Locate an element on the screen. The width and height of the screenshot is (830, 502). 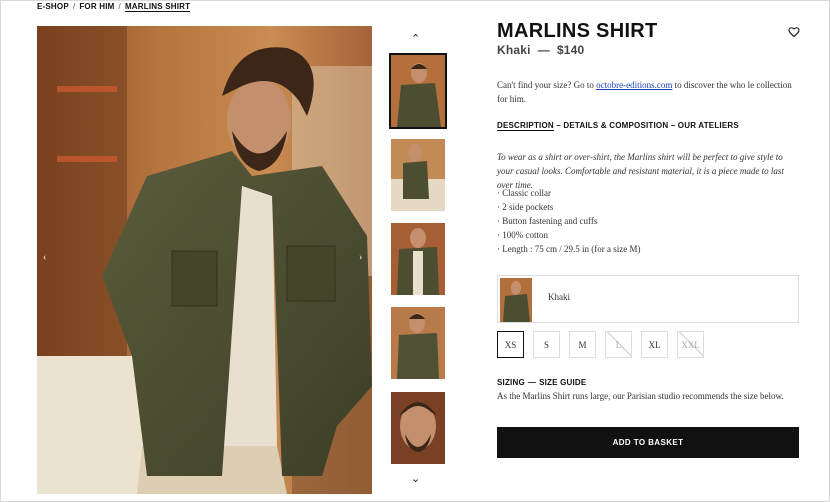
color-and-price: Khaki — $140 is located at coordinates (540, 50).